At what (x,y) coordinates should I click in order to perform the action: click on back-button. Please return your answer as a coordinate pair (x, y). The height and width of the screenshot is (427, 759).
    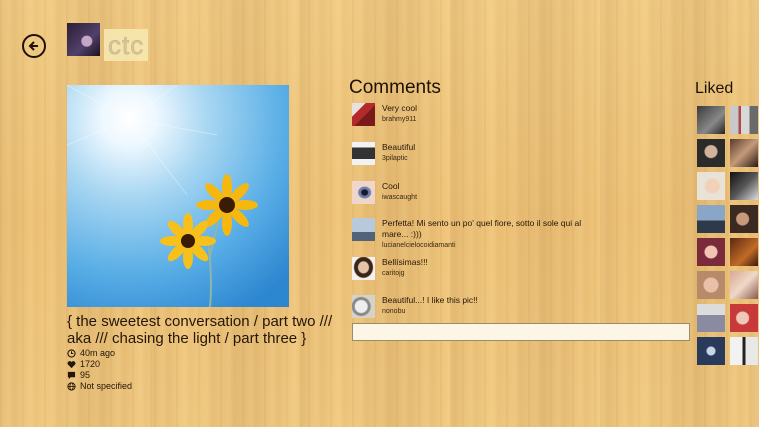
    Looking at the image, I should click on (34, 46).